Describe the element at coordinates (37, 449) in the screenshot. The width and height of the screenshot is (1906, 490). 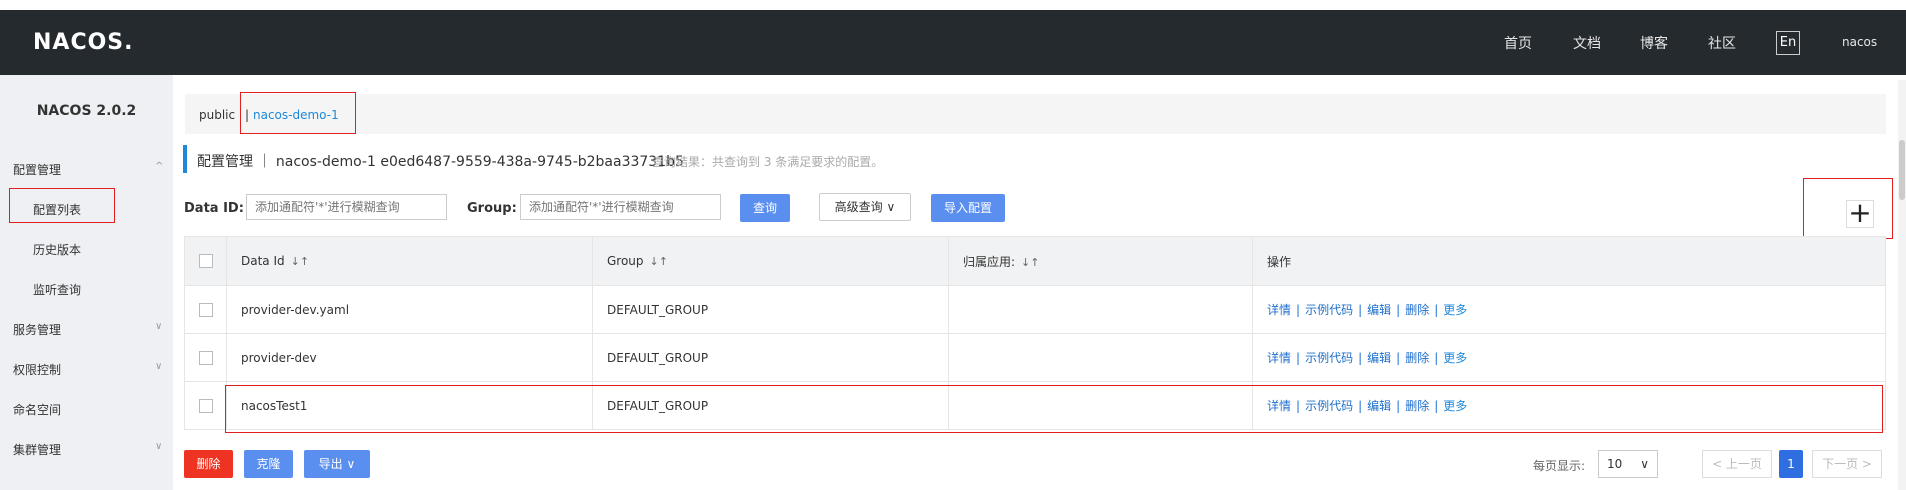
I see `sidebar-item-cluster: 集群管理` at that location.